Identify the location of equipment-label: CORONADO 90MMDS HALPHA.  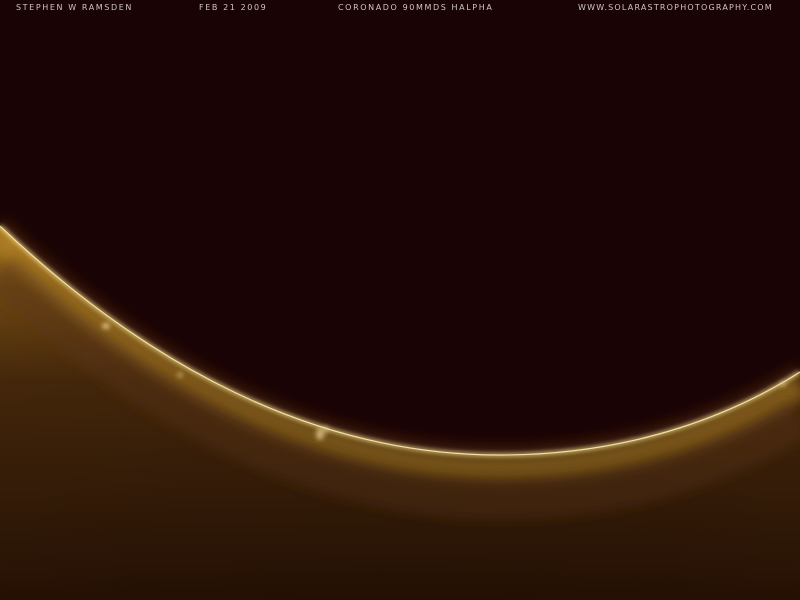
(416, 7).